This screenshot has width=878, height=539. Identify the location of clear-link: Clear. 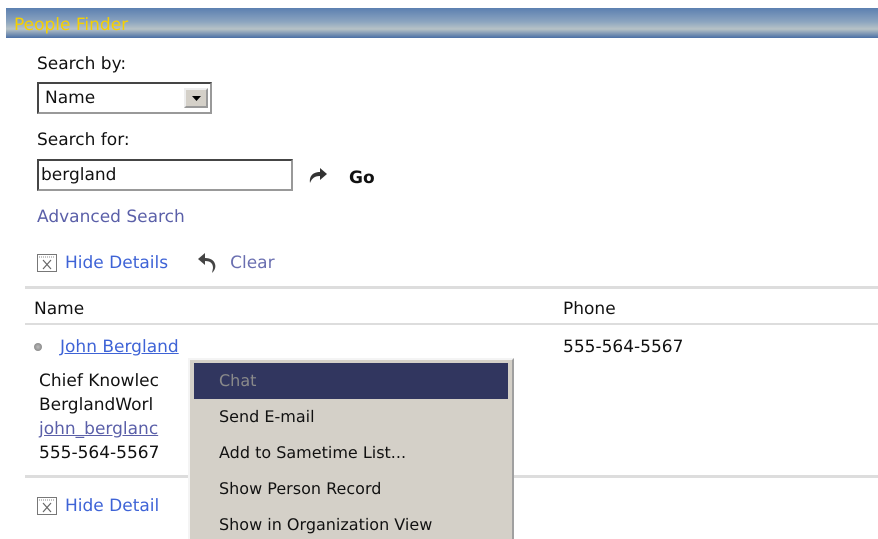
(252, 263).